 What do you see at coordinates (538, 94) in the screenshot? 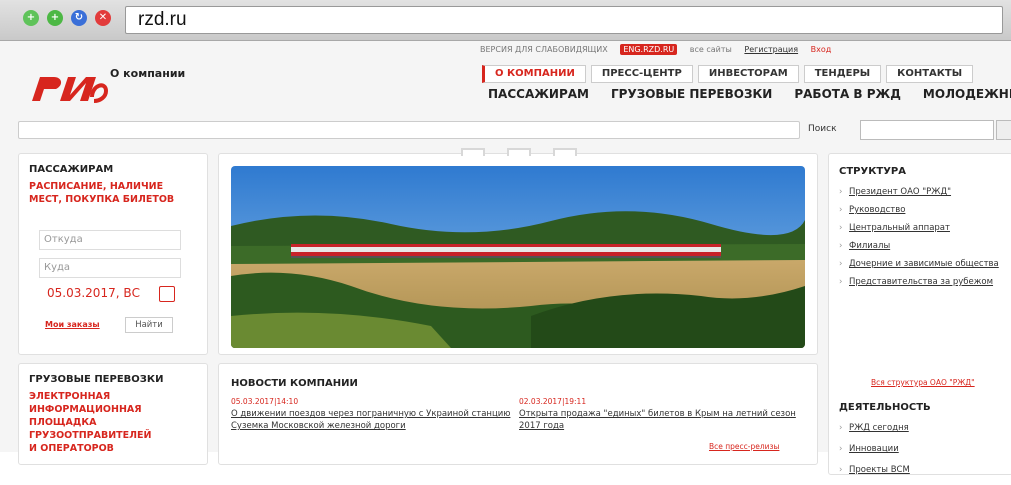
I see `menu-passengers: ПАССАЖИРАМ` at bounding box center [538, 94].